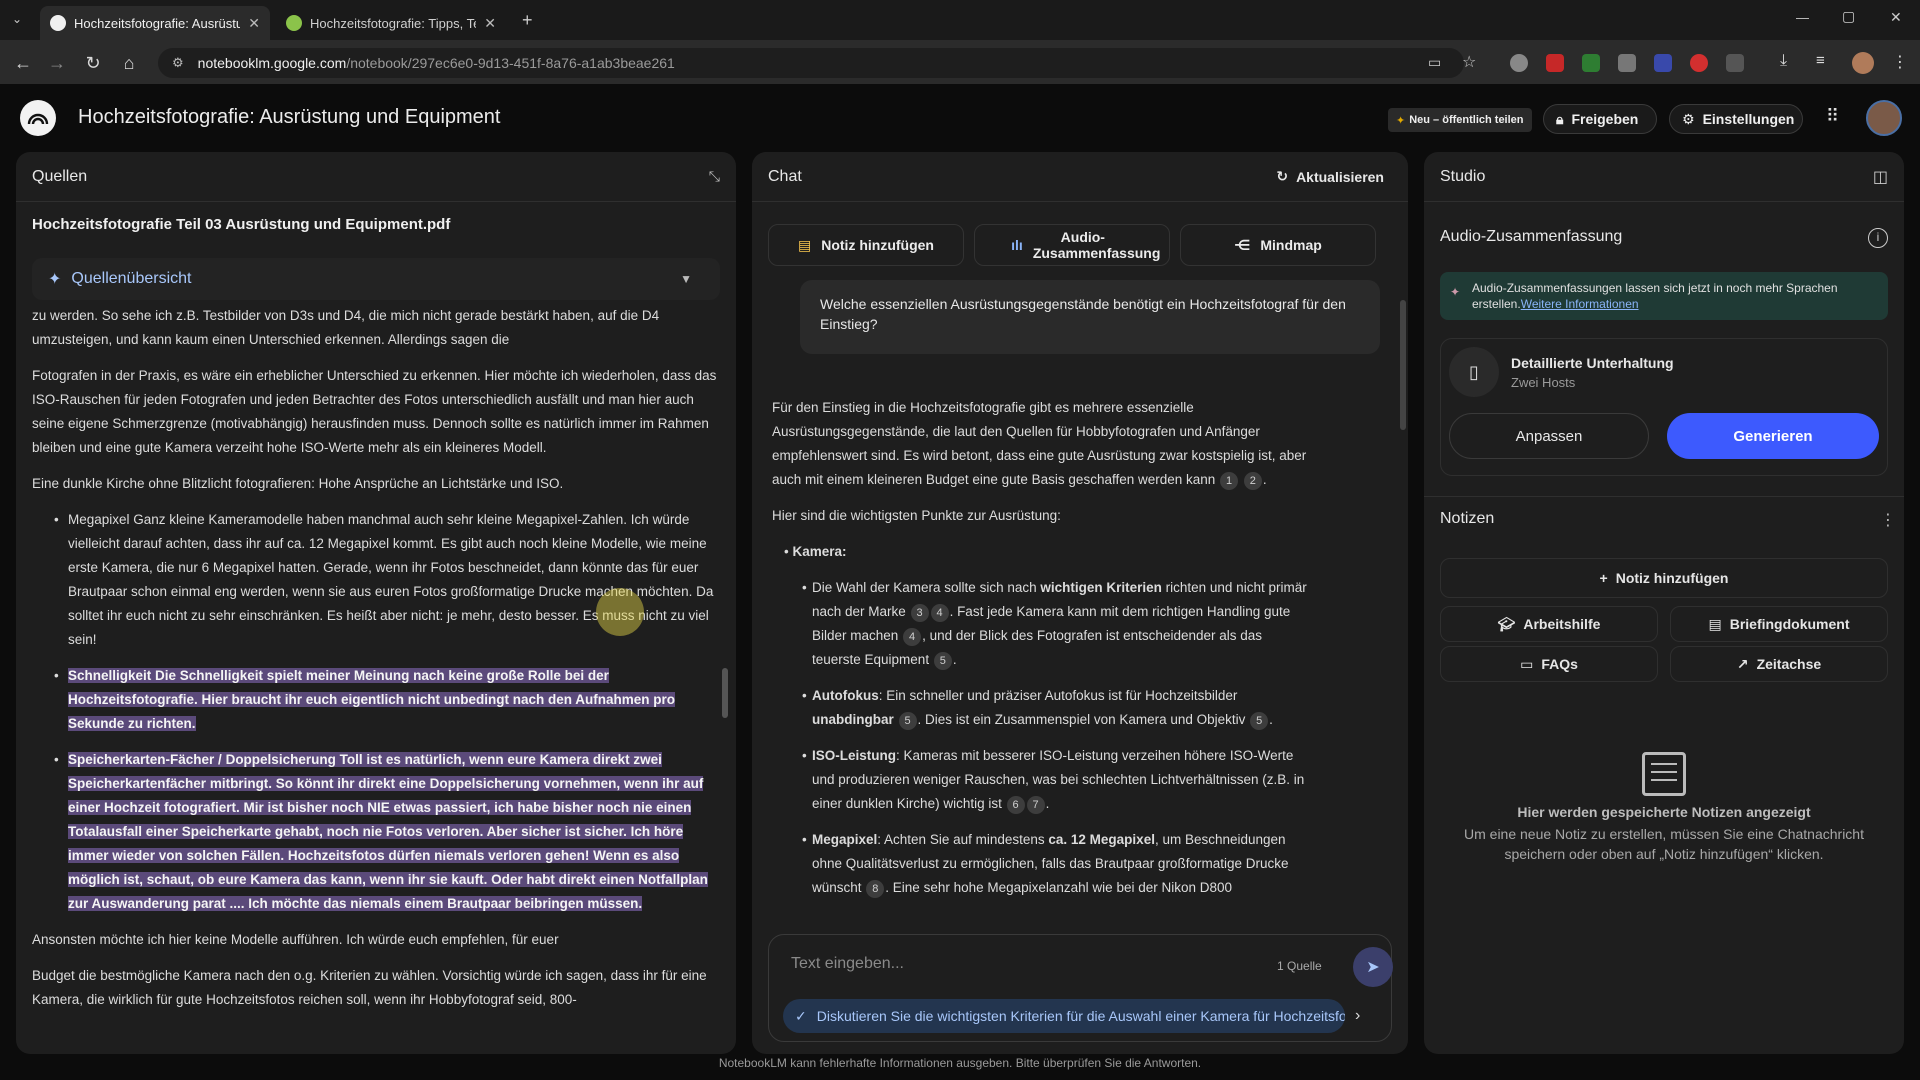 This screenshot has height=1080, width=1920. I want to click on bookmark-star-icon: ☆, so click(1469, 62).